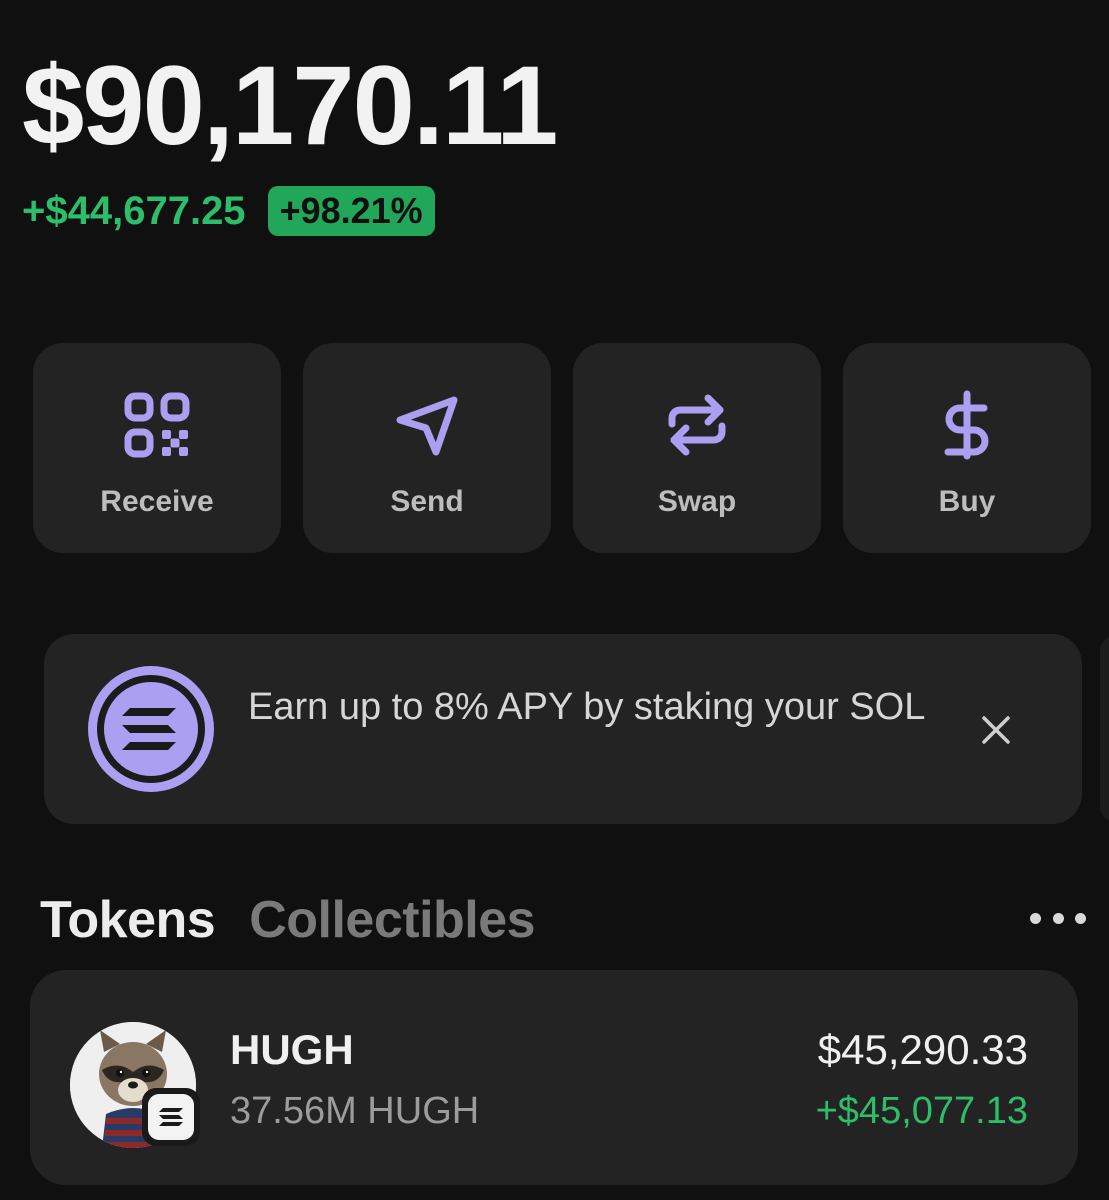 The image size is (1109, 1200). I want to click on solana-logo-icon, so click(151, 729).